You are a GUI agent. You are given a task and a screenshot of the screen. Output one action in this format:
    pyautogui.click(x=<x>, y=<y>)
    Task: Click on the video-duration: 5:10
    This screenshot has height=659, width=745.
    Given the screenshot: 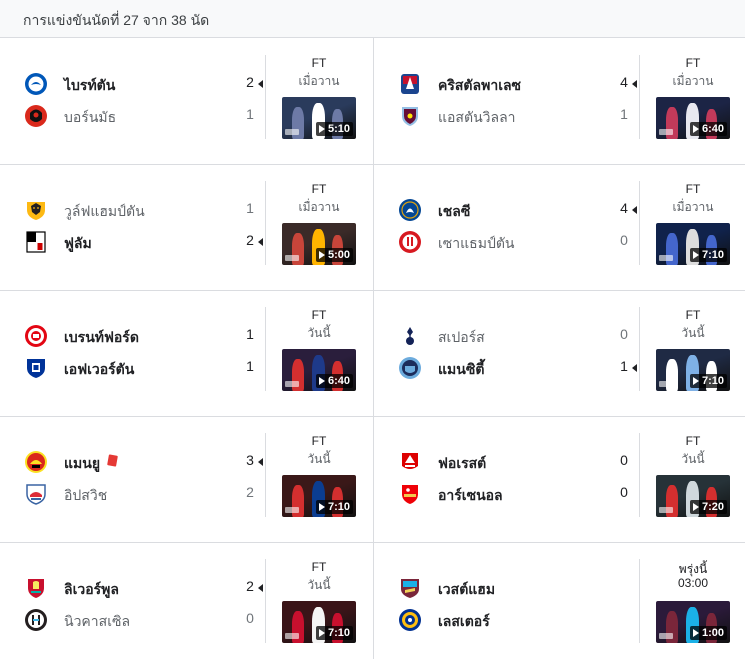 What is the action you would take?
    pyautogui.click(x=334, y=129)
    